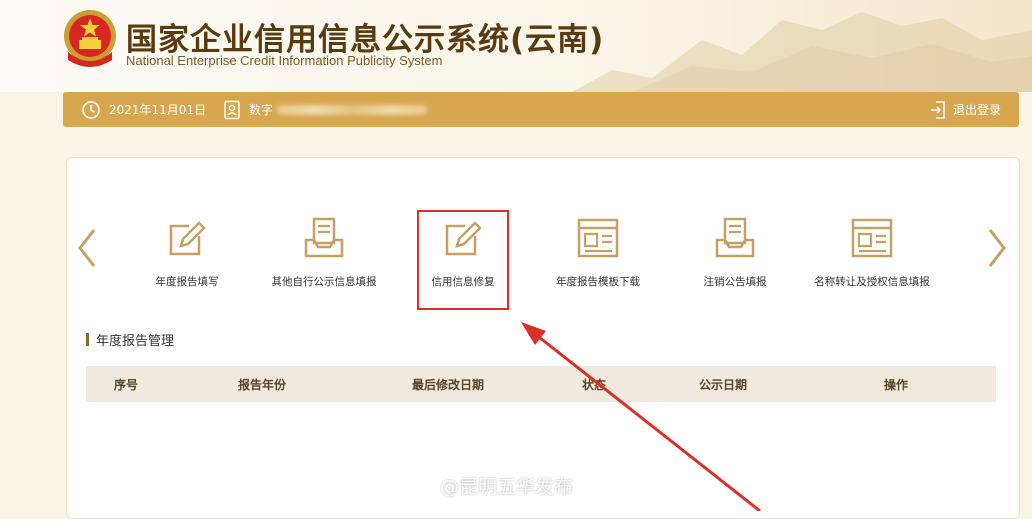  What do you see at coordinates (541, 384) in the screenshot?
I see `table-header: 序号 报告年份 最后修改日期 状态 公示日期 操作` at bounding box center [541, 384].